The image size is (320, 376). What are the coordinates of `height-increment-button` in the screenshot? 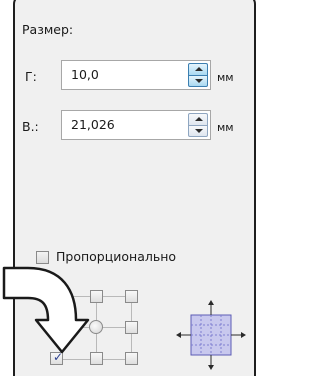 It's located at (198, 119).